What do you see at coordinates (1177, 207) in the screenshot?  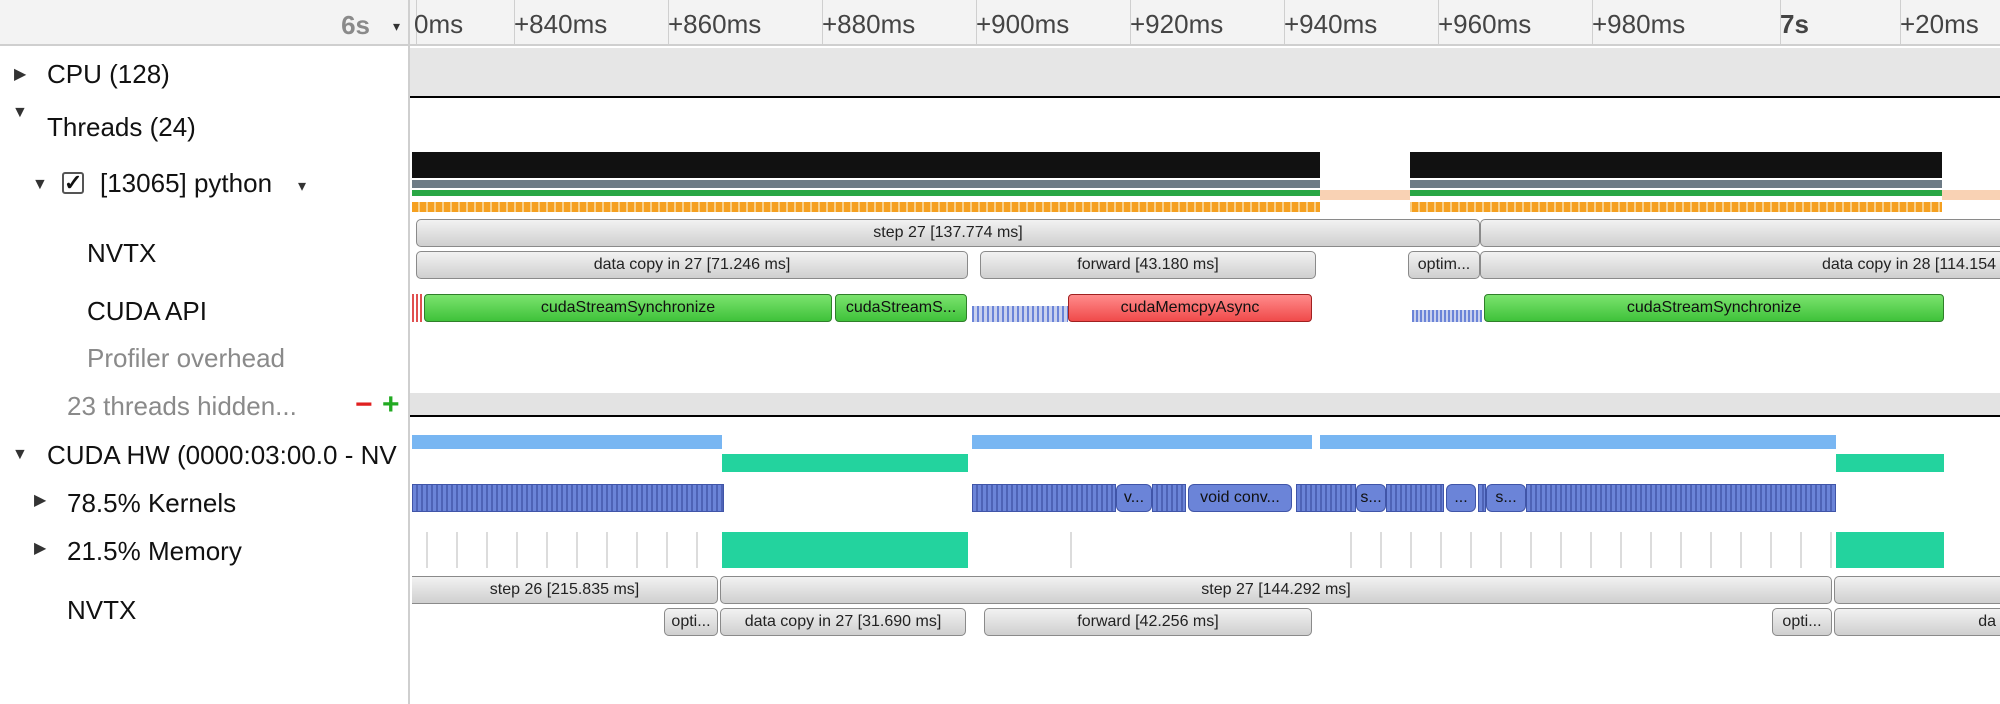 I see `thread-sampling-bar` at bounding box center [1177, 207].